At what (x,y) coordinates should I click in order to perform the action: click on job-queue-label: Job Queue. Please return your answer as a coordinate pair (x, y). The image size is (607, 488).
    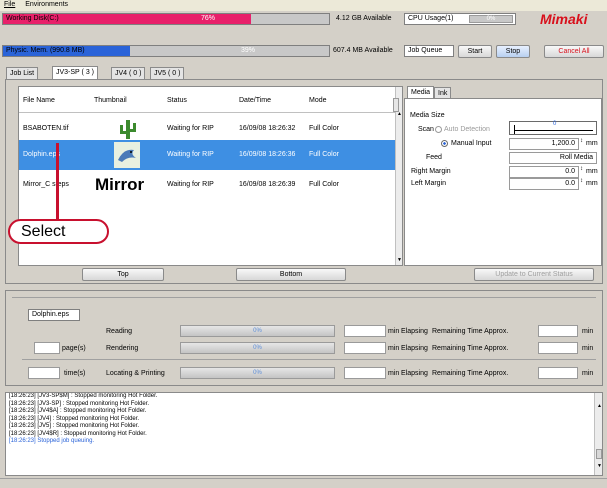
    Looking at the image, I should click on (425, 50).